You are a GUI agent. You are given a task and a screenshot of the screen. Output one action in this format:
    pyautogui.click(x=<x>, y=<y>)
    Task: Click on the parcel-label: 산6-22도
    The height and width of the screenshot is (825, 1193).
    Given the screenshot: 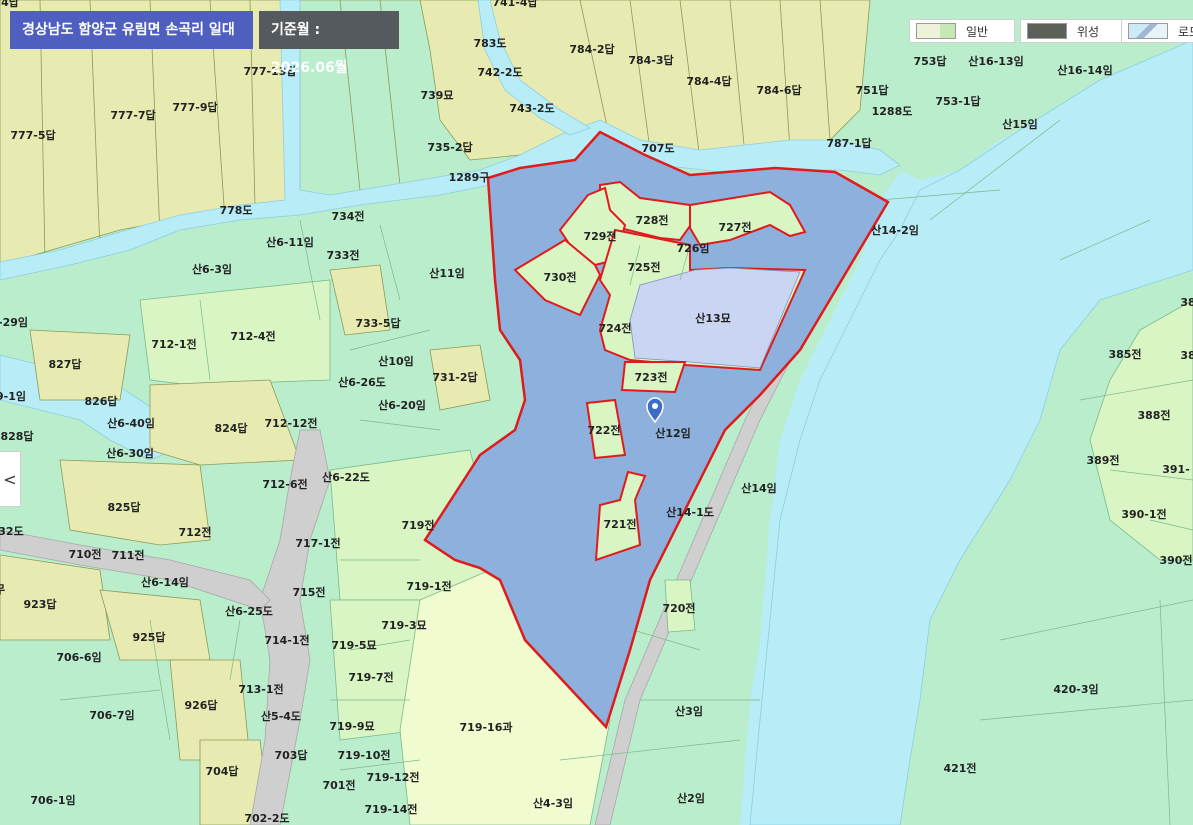 What is the action you would take?
    pyautogui.click(x=346, y=477)
    